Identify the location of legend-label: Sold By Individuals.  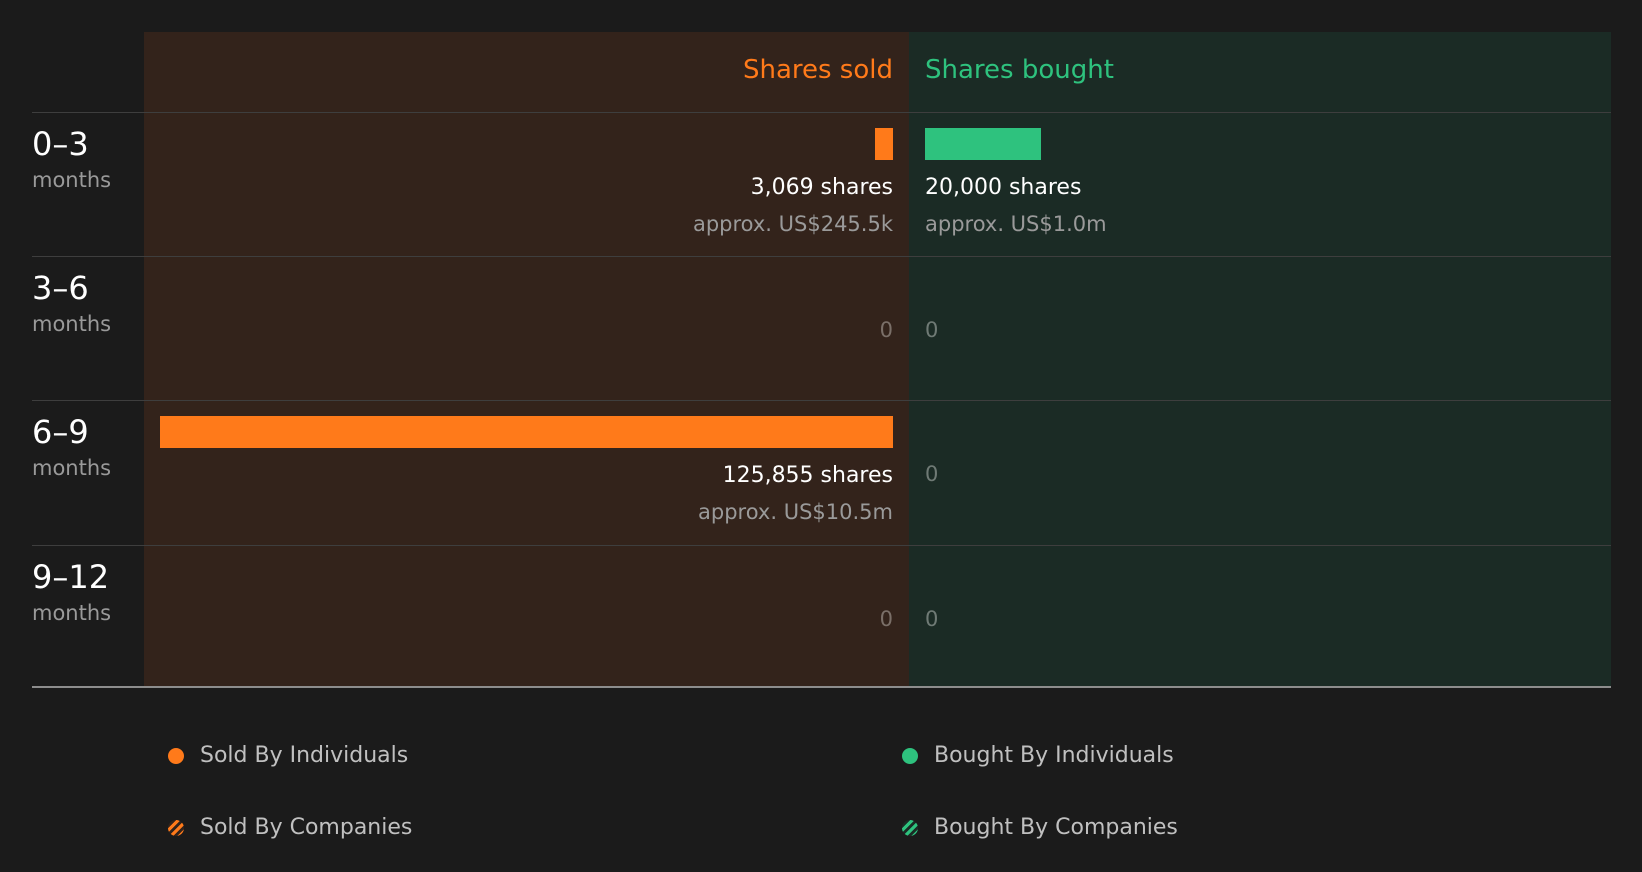
(304, 755).